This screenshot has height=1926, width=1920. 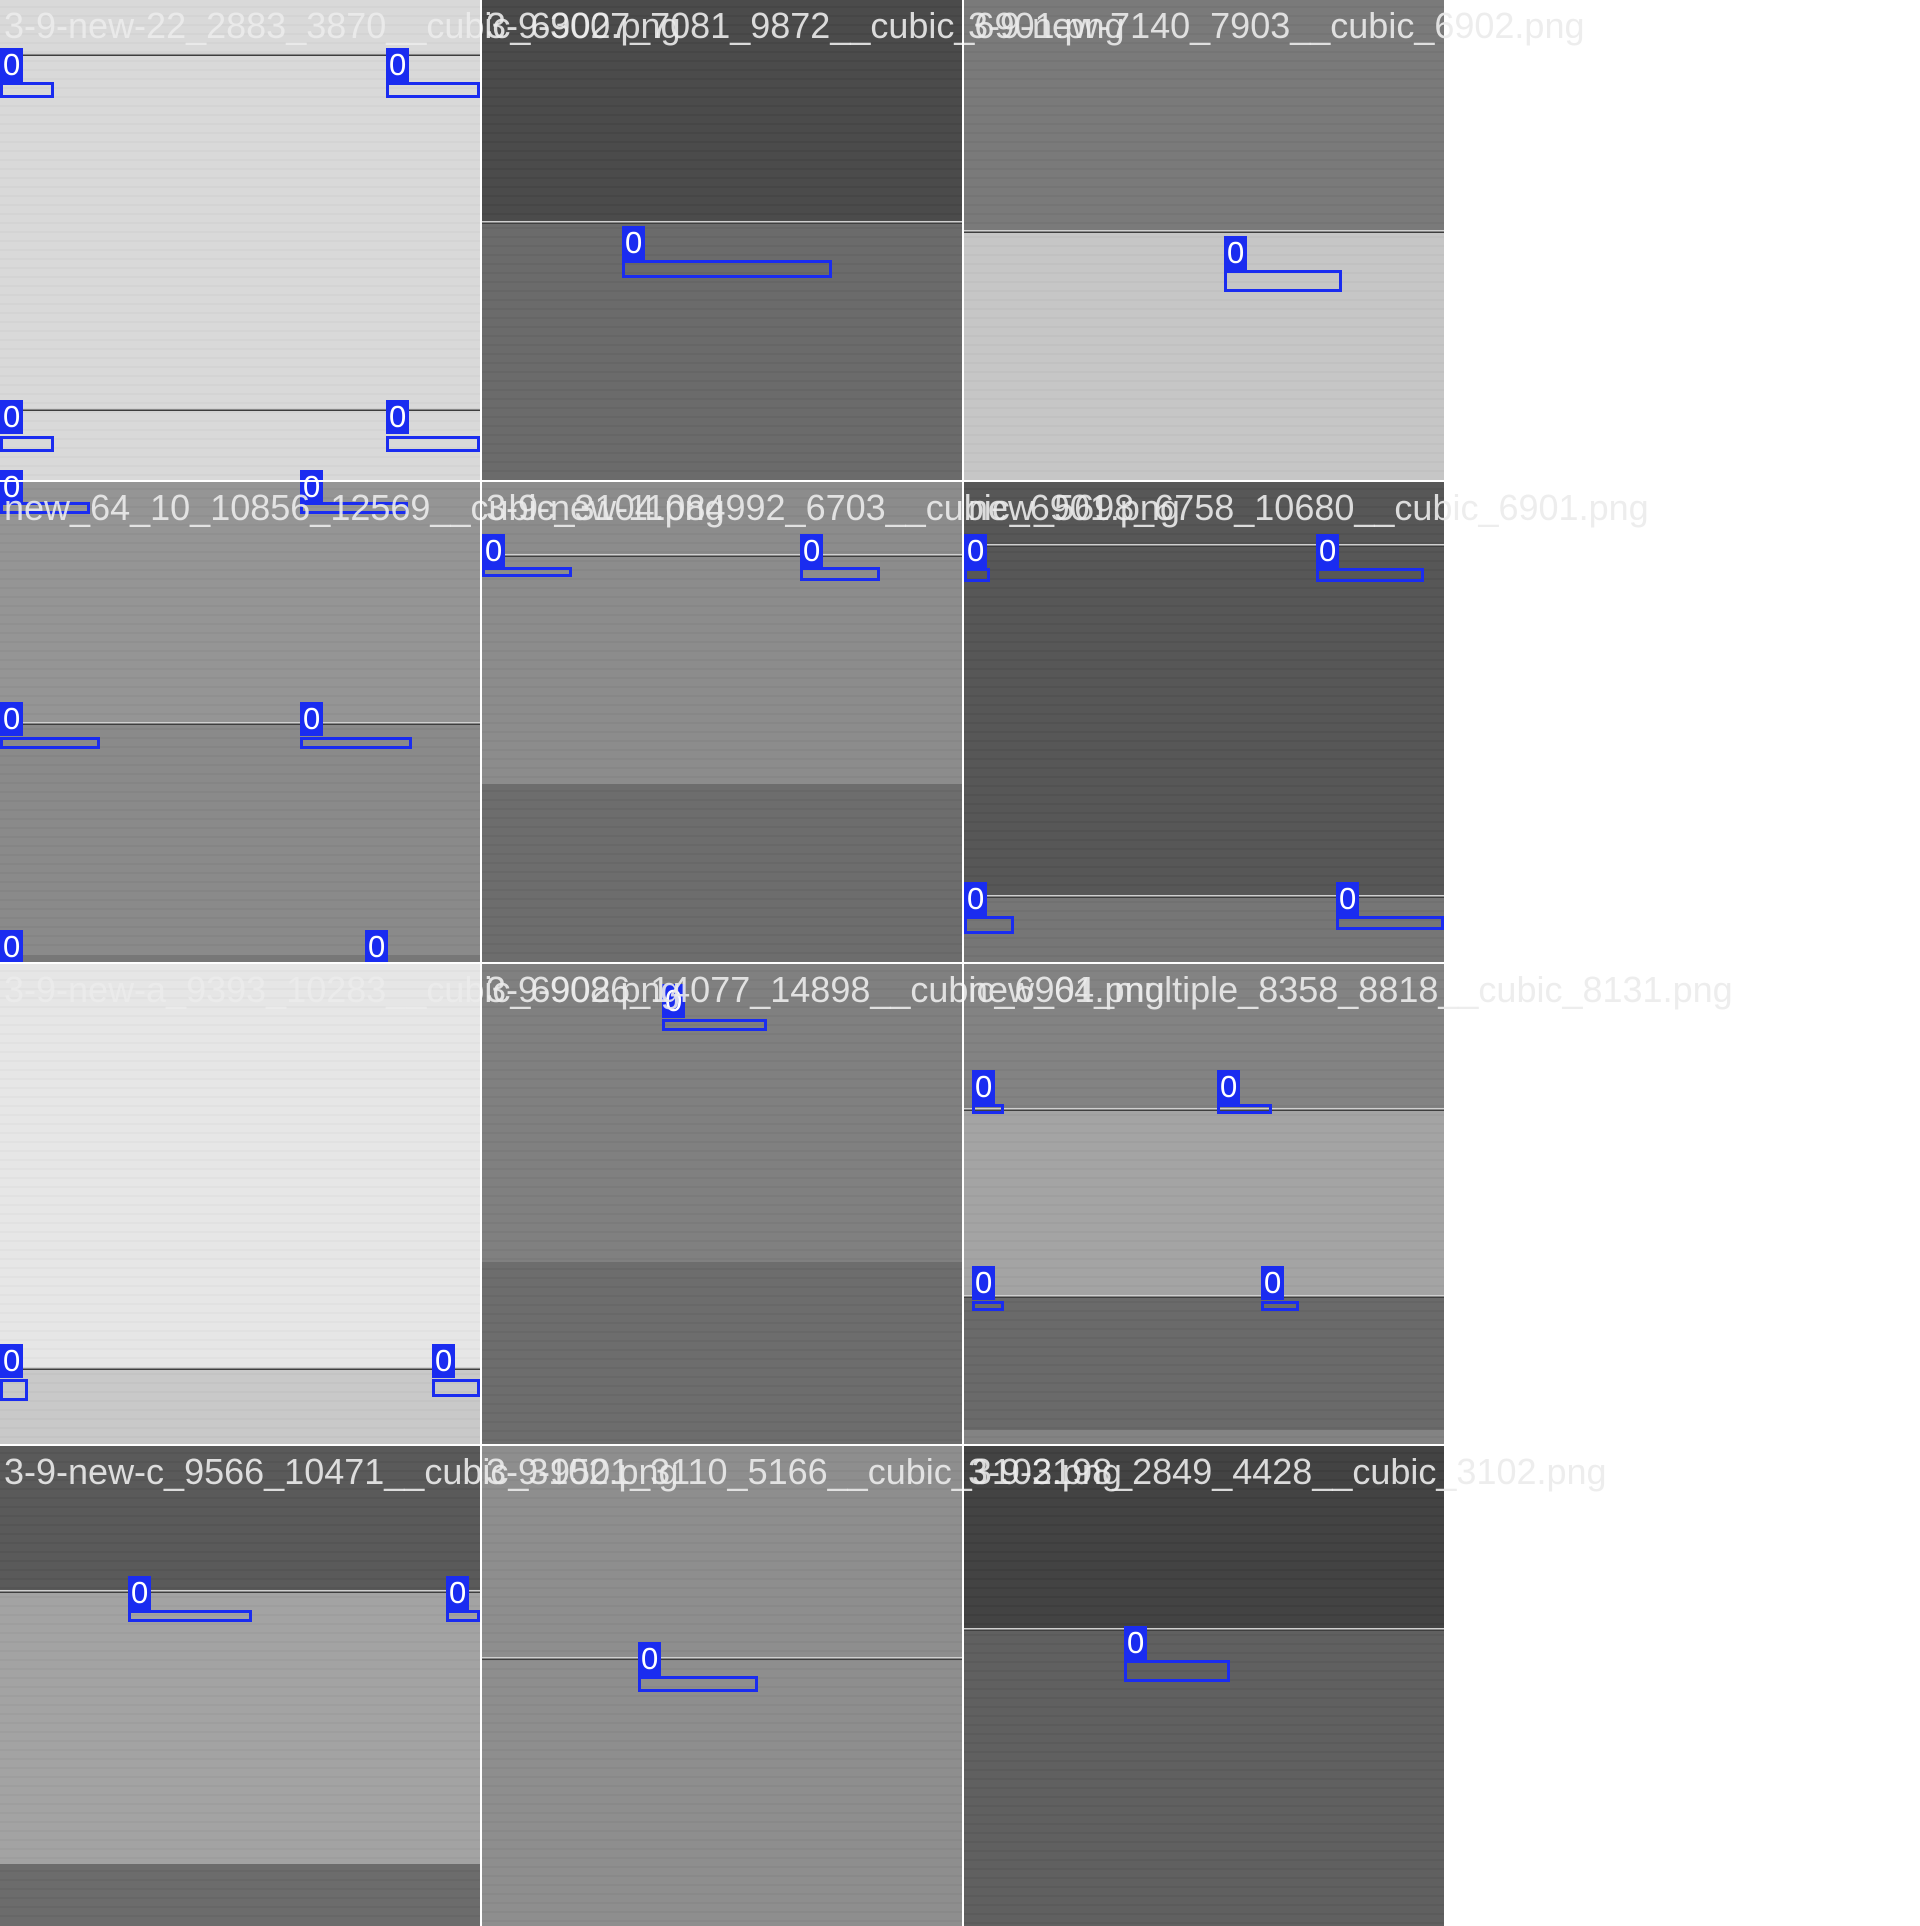 What do you see at coordinates (240, 728) in the screenshot?
I see `mosaic-tile: 0 0 0 0 0 0` at bounding box center [240, 728].